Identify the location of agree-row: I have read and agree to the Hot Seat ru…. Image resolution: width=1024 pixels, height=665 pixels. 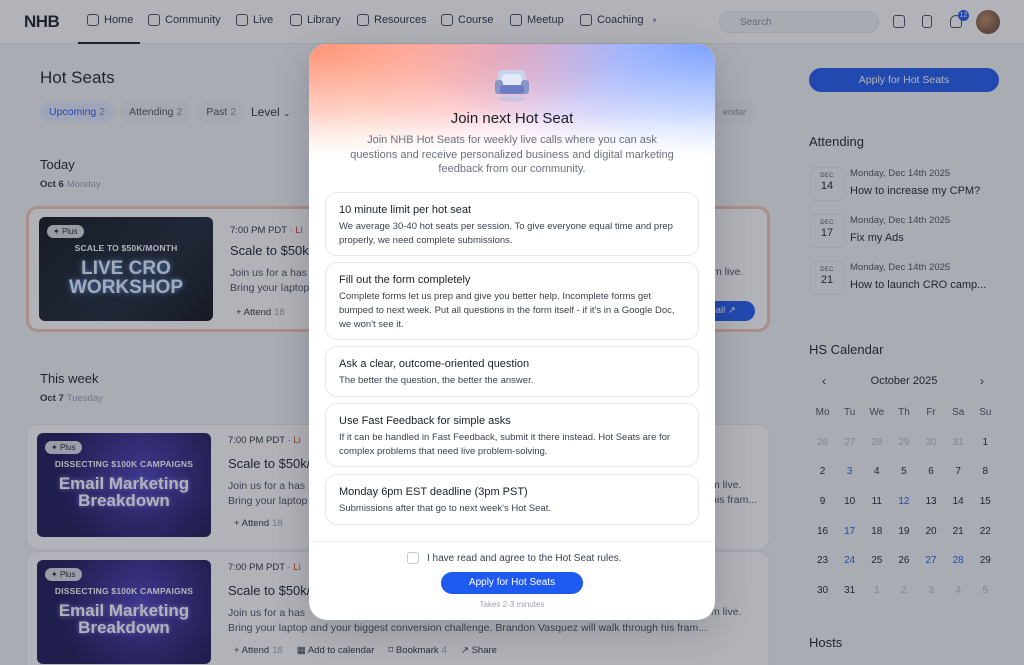
(514, 558).